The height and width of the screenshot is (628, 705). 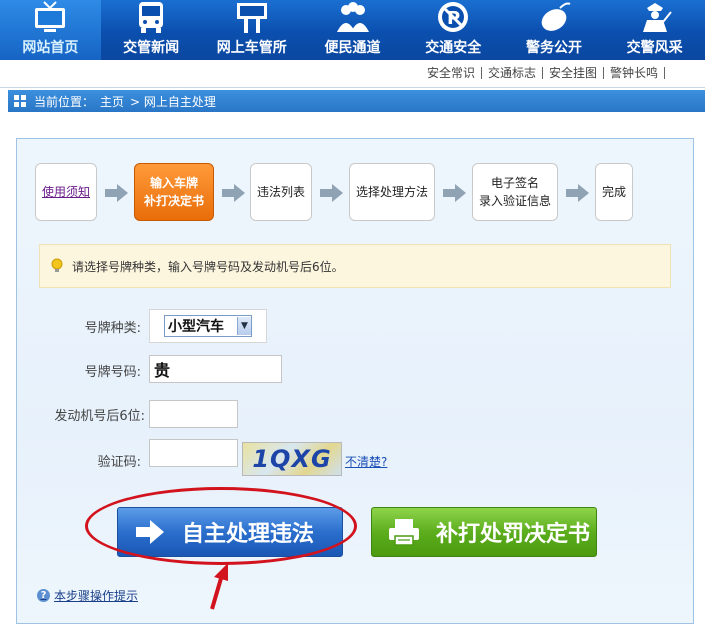 What do you see at coordinates (50, 17) in the screenshot?
I see `tv-icon` at bounding box center [50, 17].